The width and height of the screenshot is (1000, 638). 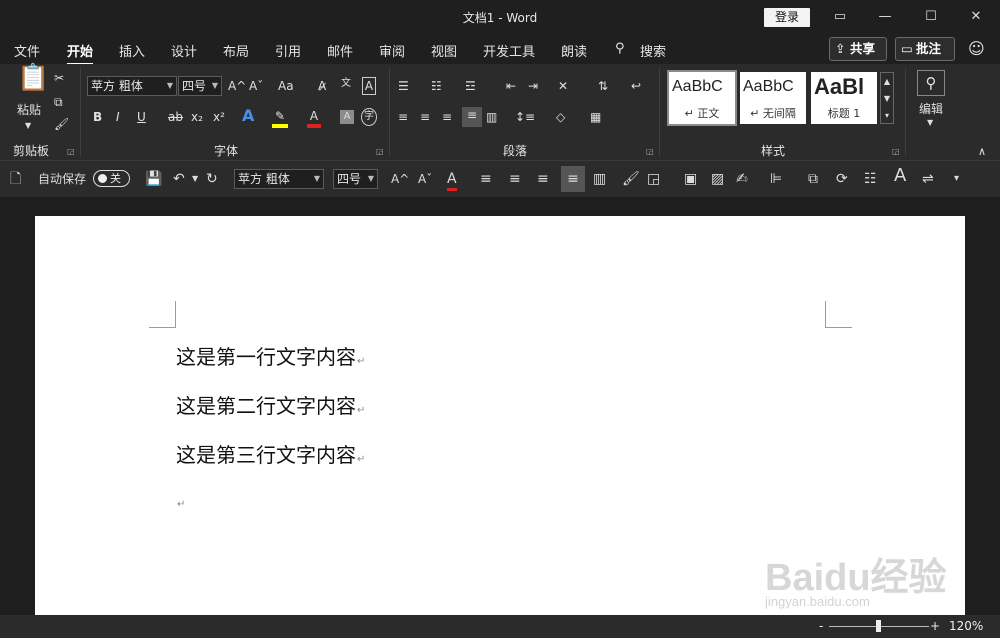 What do you see at coordinates (219, 117) in the screenshot?
I see `superscript-icon: x²` at bounding box center [219, 117].